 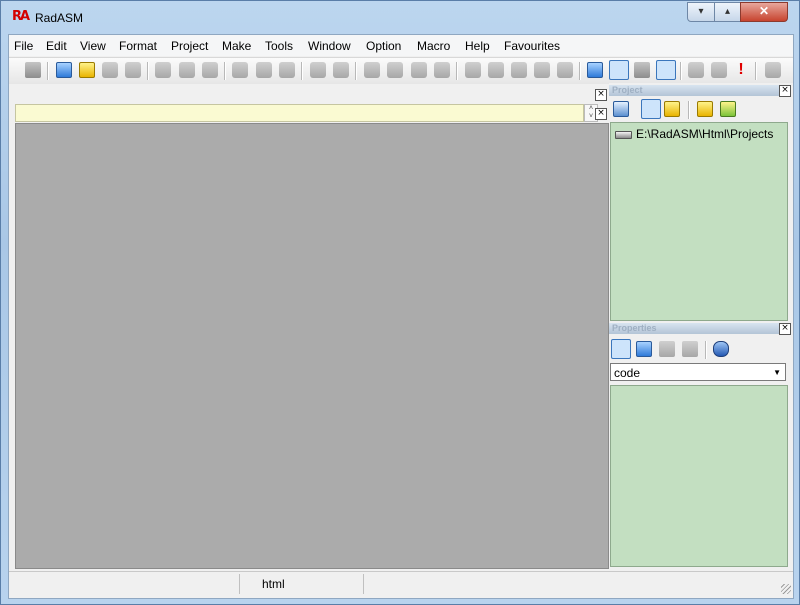 What do you see at coordinates (21, 16) in the screenshot?
I see `radasm-logo-icon: RA` at bounding box center [21, 16].